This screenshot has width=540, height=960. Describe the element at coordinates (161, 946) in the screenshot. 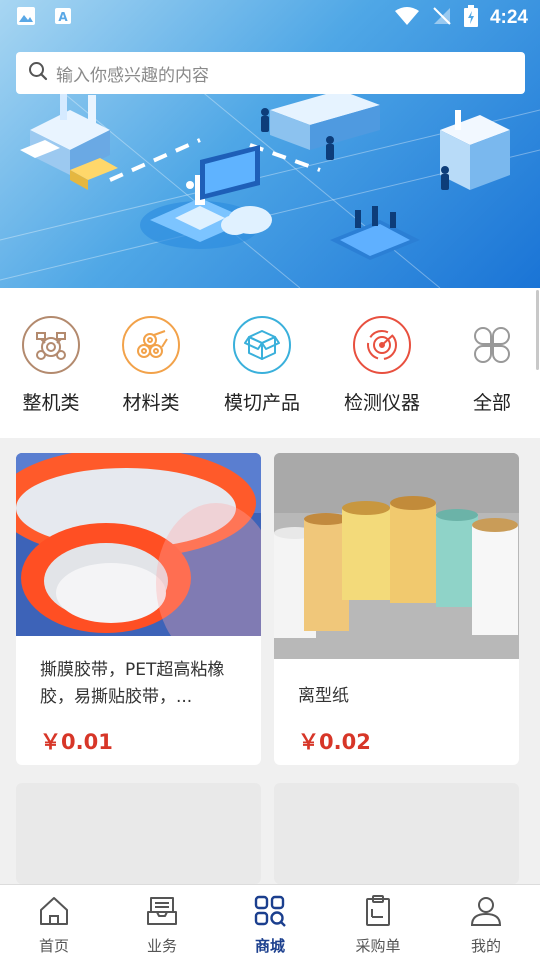

I see `nav-label: 业务` at that location.